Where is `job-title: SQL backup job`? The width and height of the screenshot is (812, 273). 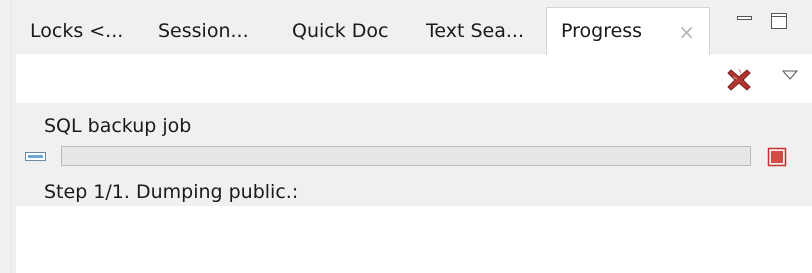 job-title: SQL backup job is located at coordinates (118, 126).